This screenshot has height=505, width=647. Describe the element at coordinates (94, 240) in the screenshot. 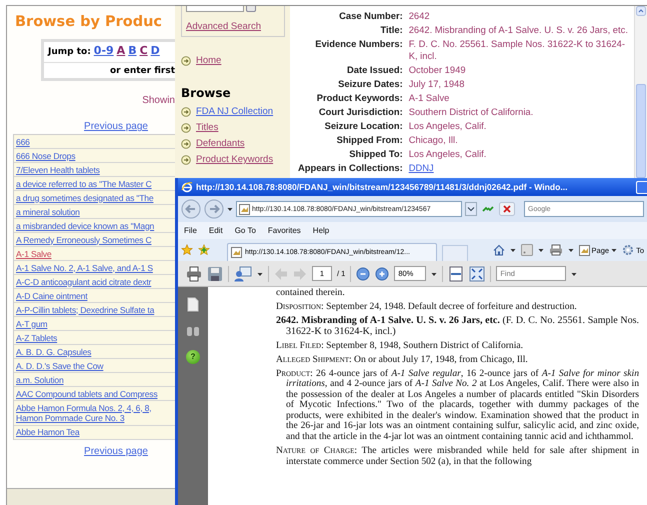

I see `list-item-link: A Remedy Erroneously Sometimes C` at that location.